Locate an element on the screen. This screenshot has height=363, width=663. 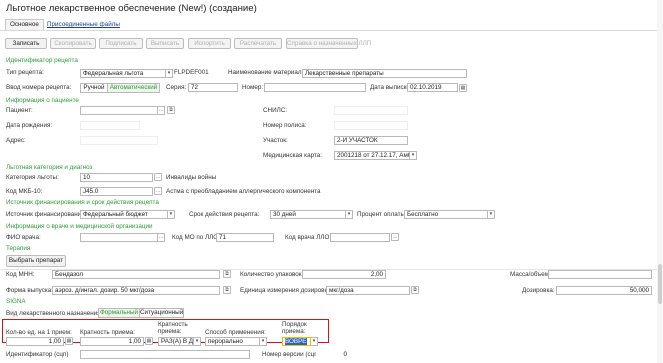
section-patient: Информация о пациенте is located at coordinates (42, 100).